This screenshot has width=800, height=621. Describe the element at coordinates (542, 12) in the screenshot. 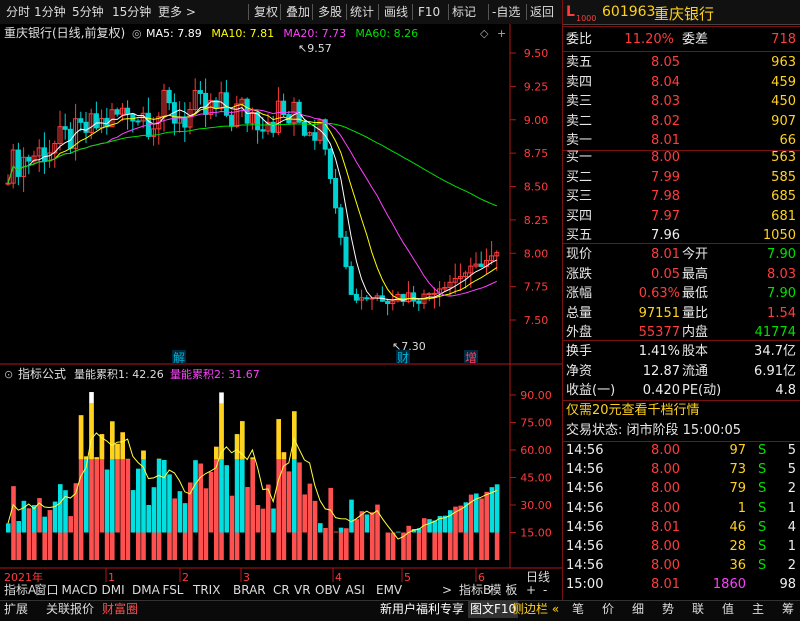

I see `toolbar-btn-8: 返回` at that location.